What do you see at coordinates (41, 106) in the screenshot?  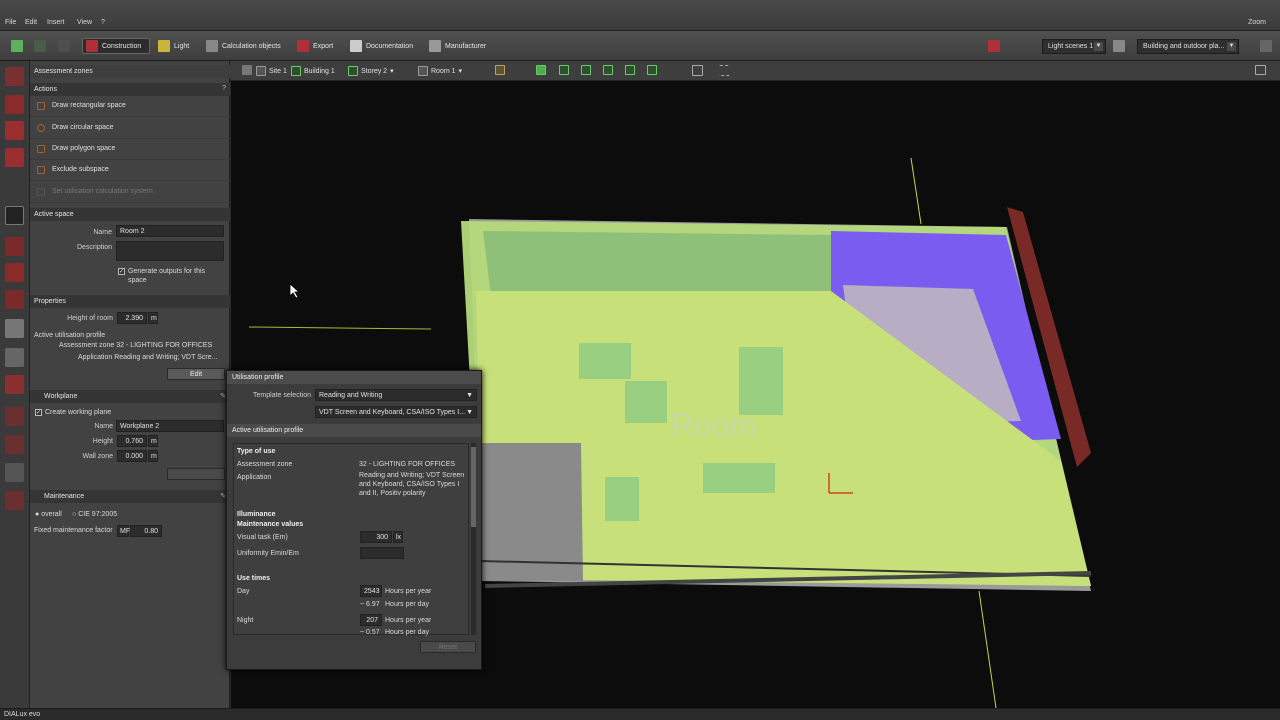 I see `rectangle-icon` at bounding box center [41, 106].